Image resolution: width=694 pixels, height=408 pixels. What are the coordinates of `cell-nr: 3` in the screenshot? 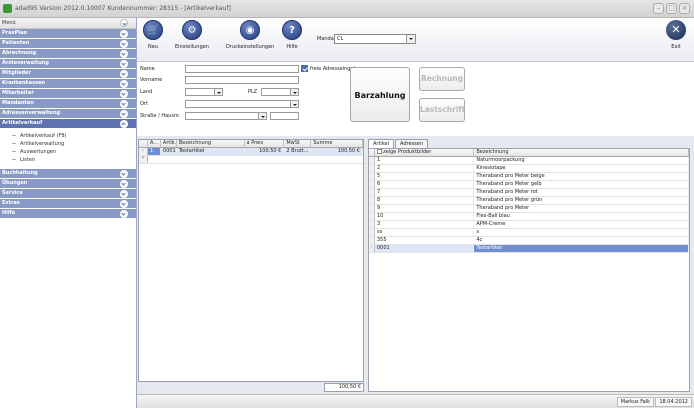 It's located at (425, 224).